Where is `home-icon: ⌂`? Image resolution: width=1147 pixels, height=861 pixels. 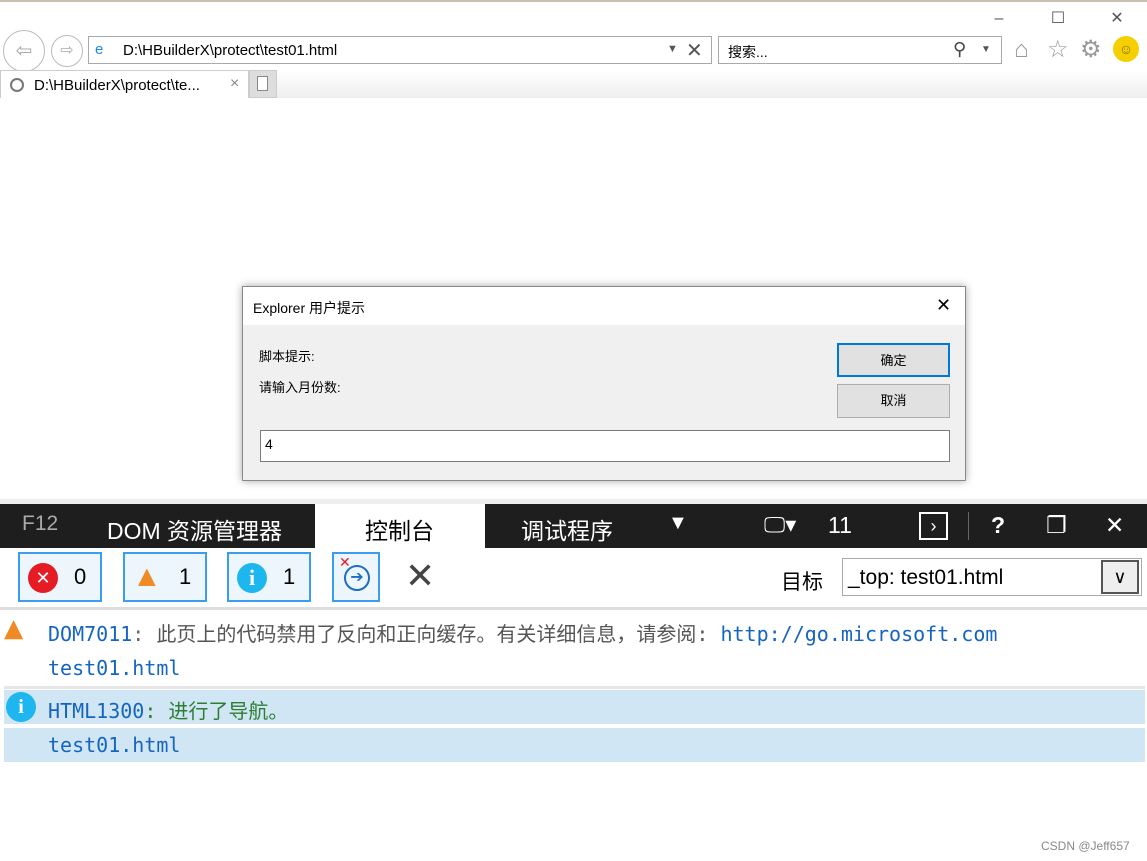
home-icon: ⌂ is located at coordinates (1021, 50).